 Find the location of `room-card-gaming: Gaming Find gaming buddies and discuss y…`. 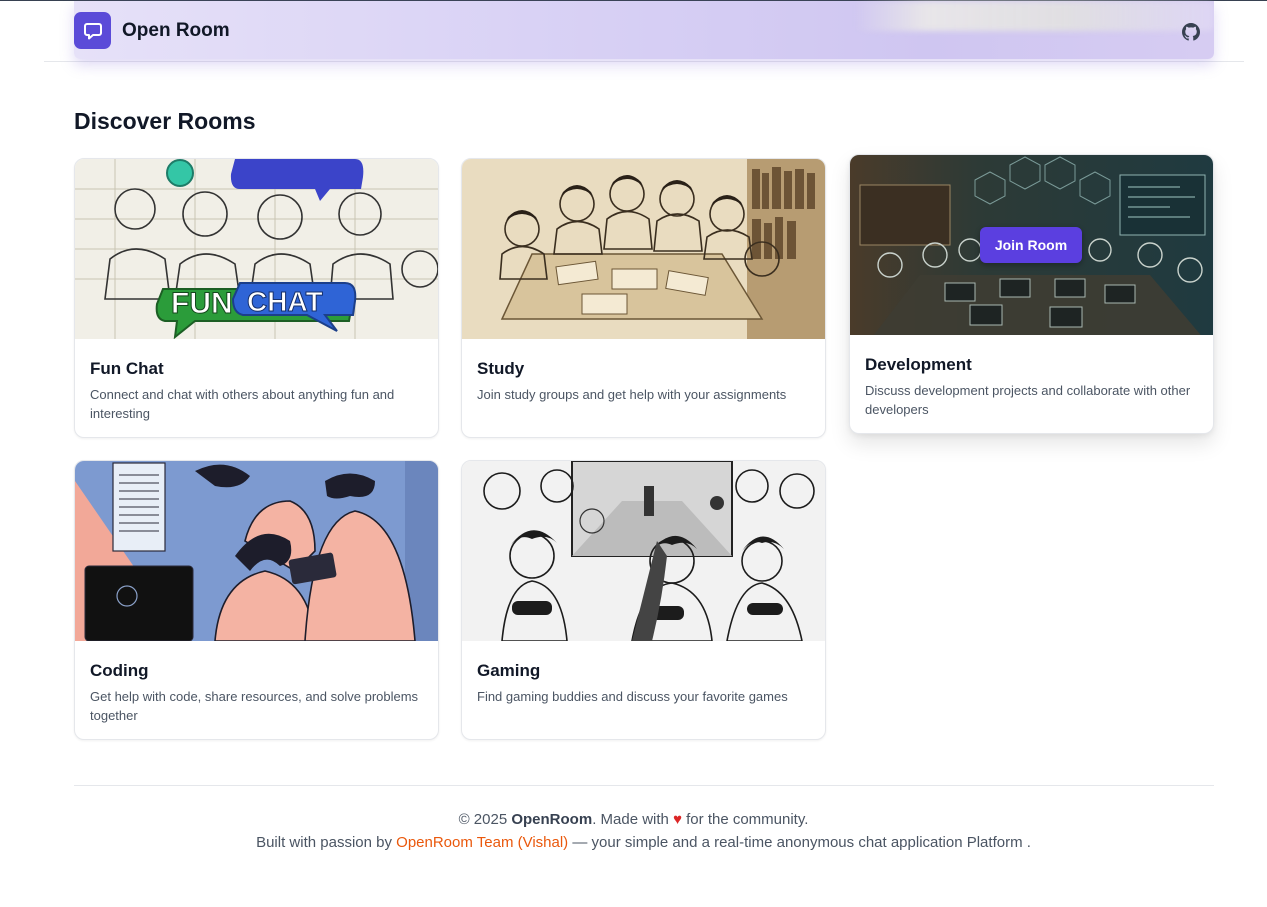

room-card-gaming: Gaming Find gaming buddies and discuss y… is located at coordinates (643, 600).